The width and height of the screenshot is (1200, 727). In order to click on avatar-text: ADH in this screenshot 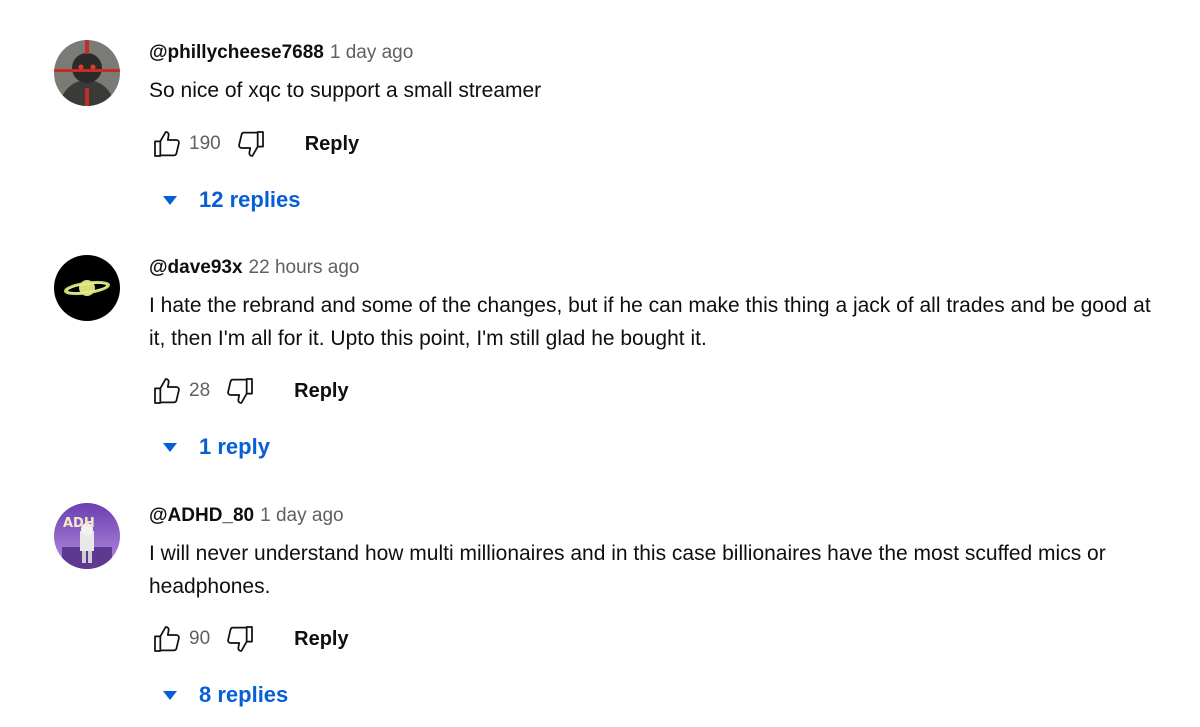, I will do `click(79, 523)`.